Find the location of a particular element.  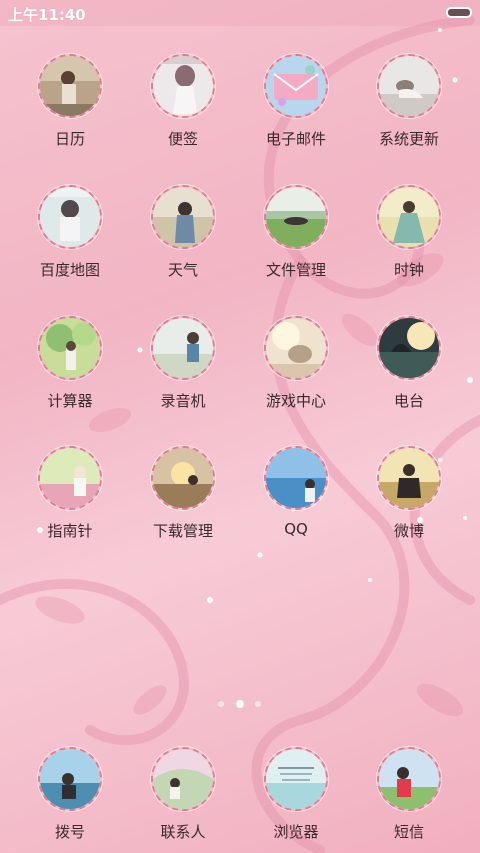

battery-icon is located at coordinates (459, 12).